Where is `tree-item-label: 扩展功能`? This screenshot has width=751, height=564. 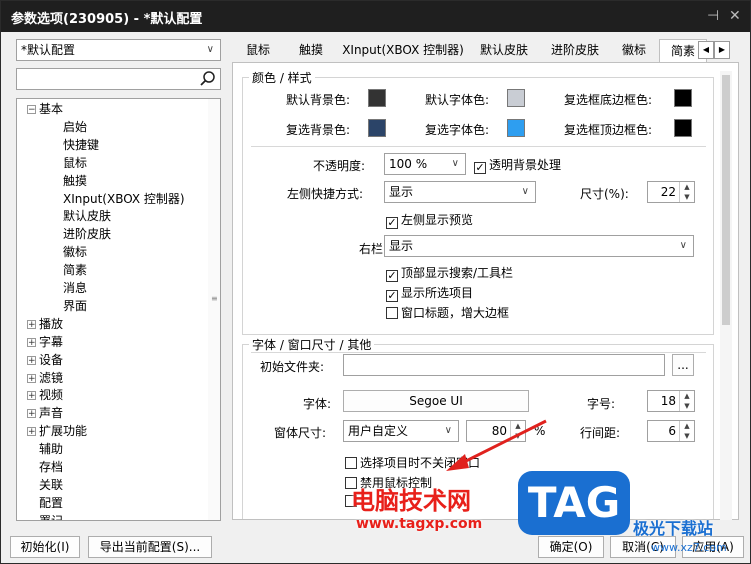 tree-item-label: 扩展功能 is located at coordinates (63, 431).